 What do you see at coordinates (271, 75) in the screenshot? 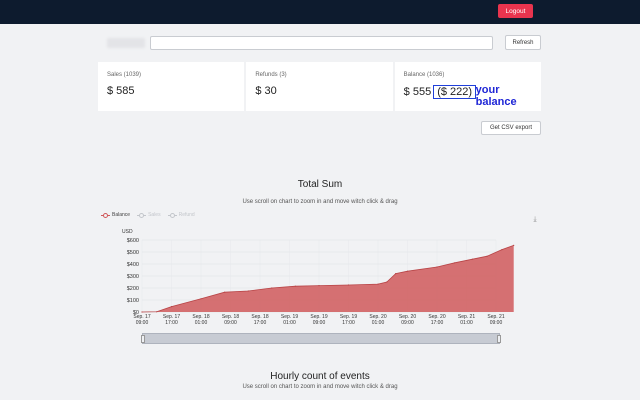
I see `refunds-label: Refunds (3)` at bounding box center [271, 75].